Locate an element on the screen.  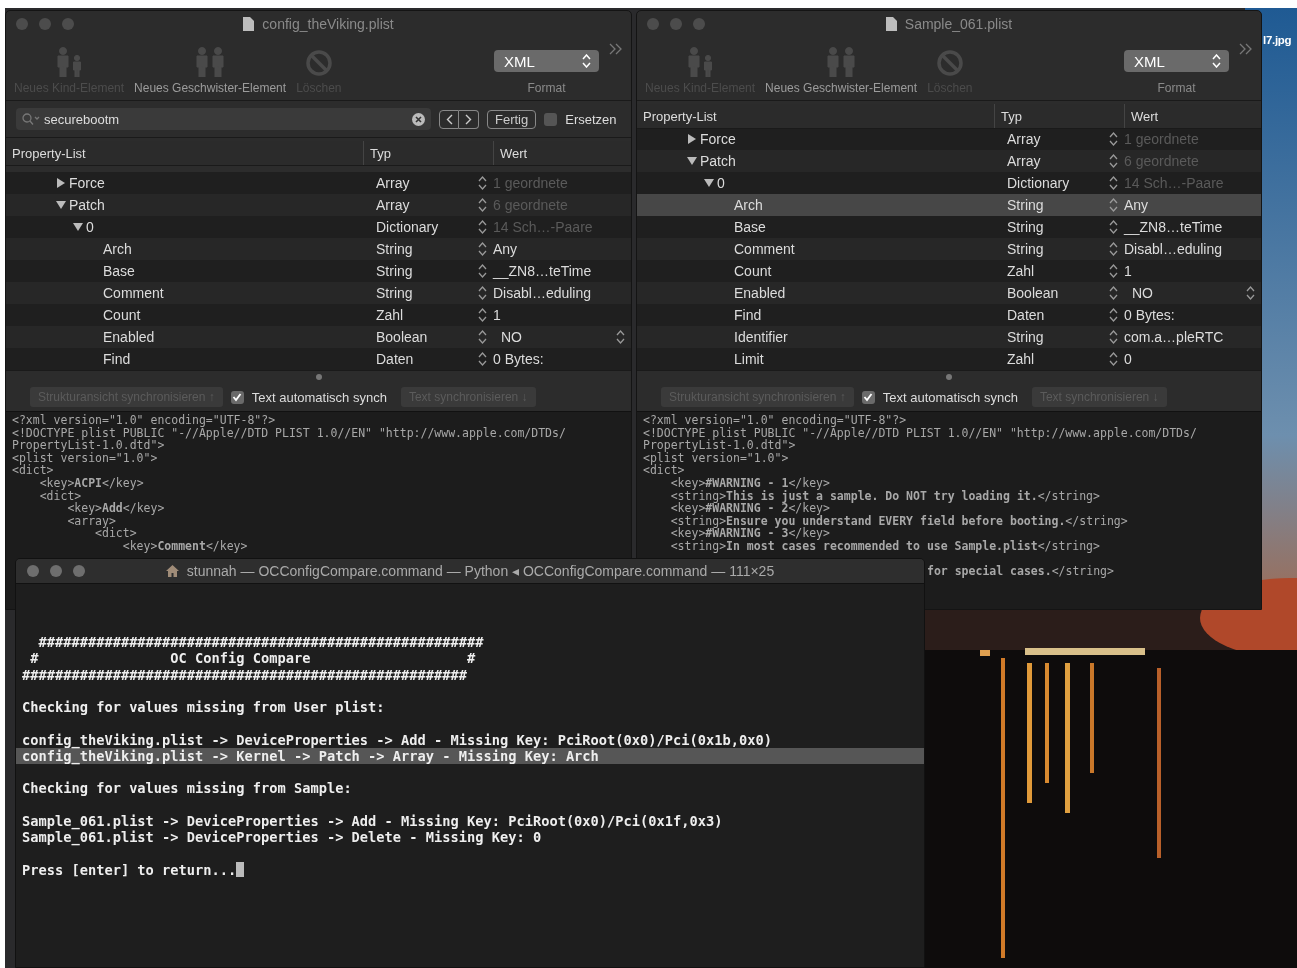
previous-button is located at coordinates (449, 119).